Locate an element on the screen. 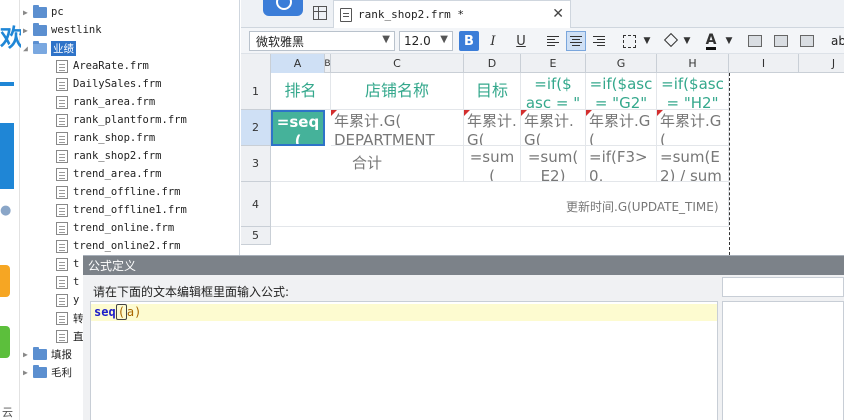 This screenshot has height=420, width=844. cell-e2: 年累计. G( is located at coordinates (553, 128).